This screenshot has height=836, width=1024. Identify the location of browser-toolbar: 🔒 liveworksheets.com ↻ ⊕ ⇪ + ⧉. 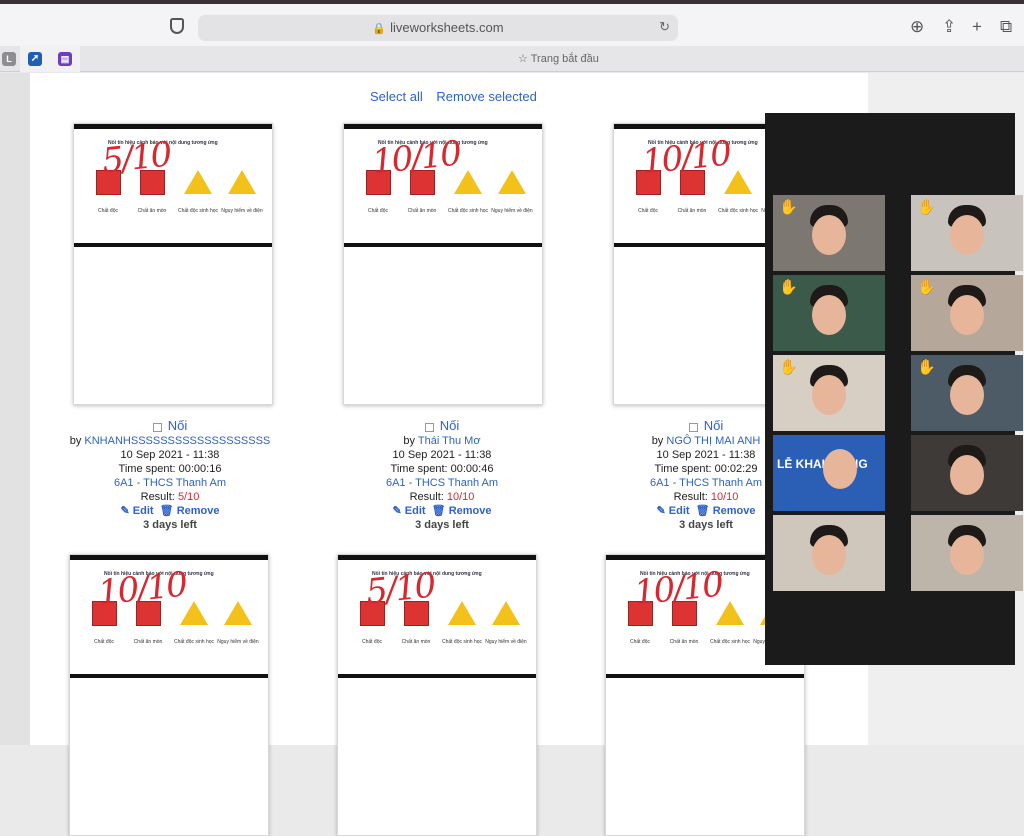
(512, 23).